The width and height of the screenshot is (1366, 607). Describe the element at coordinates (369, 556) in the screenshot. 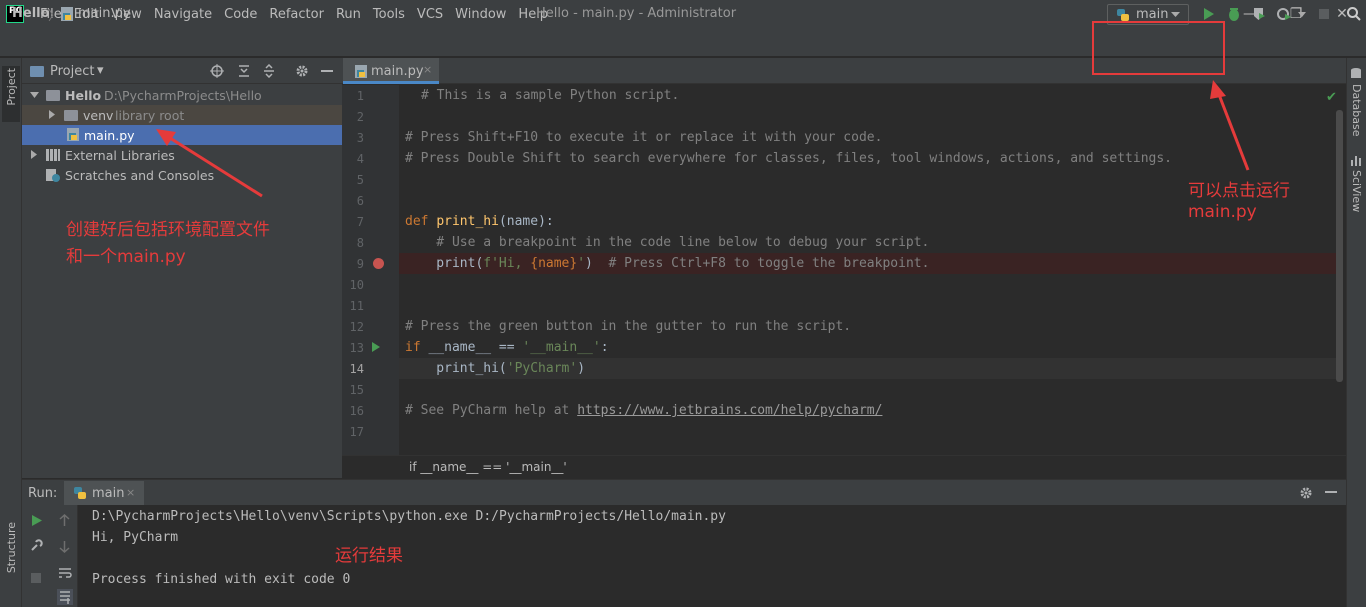

I see `annotation-result-hint: 运行结果` at that location.